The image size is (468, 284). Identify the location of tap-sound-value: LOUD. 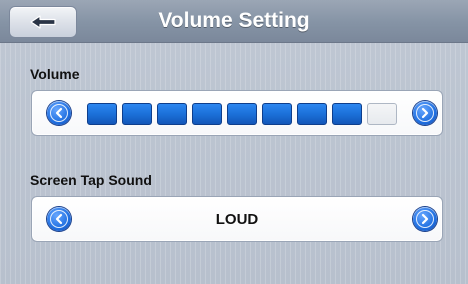
(237, 219).